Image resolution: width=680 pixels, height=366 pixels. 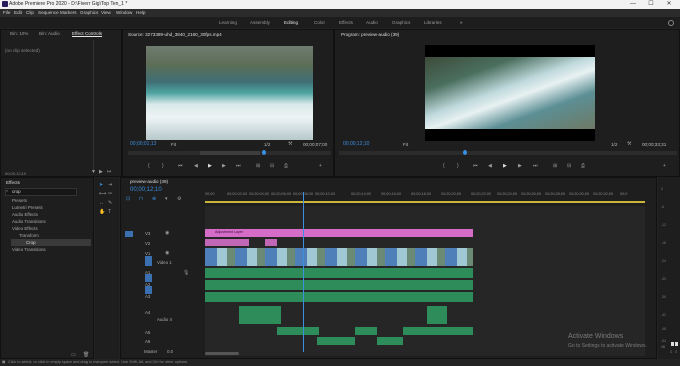 I want to click on linked-selection-icon: ⊕, so click(x=154, y=199).